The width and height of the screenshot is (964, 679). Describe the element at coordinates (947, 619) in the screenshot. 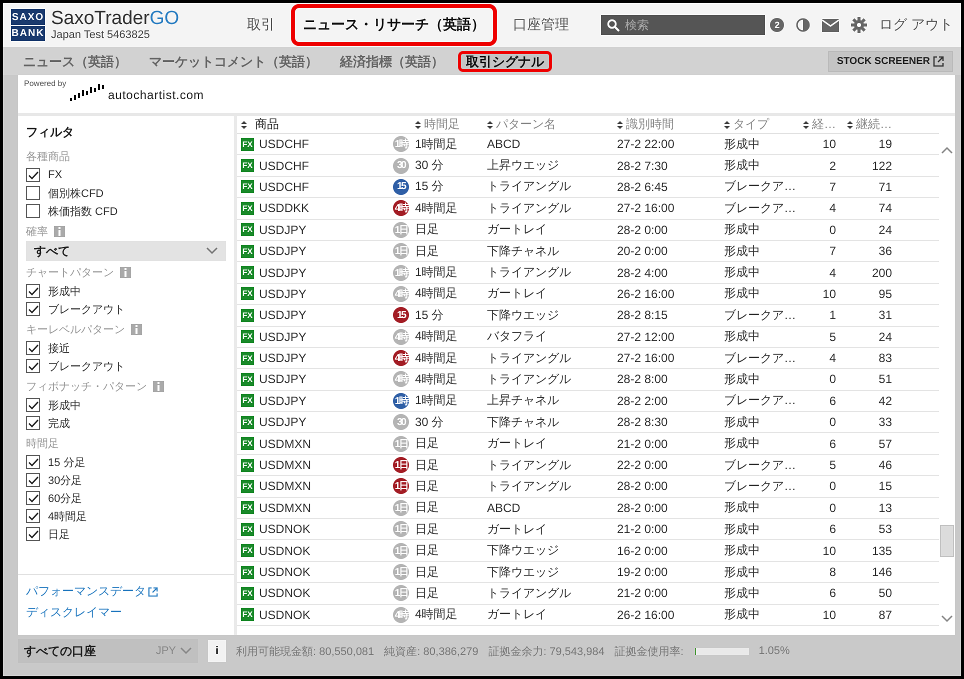

I see `scroll-down-icon` at that location.